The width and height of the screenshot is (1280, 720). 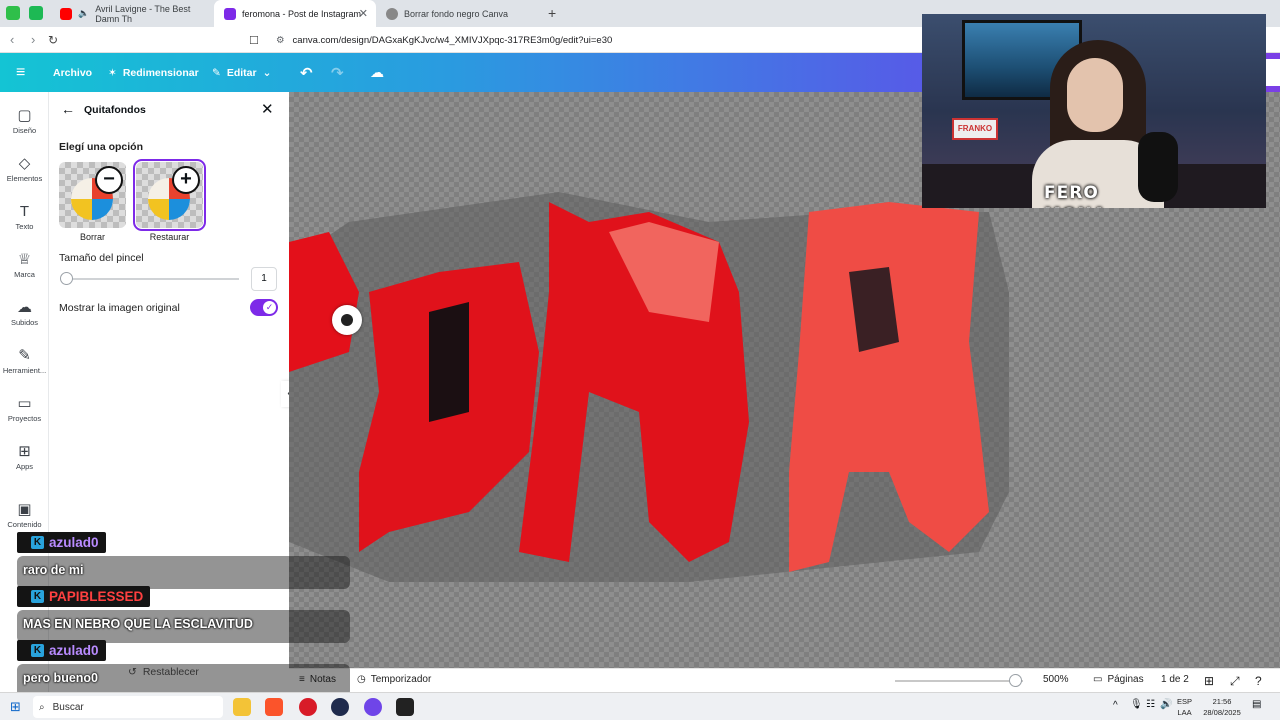 What do you see at coordinates (36, 13) in the screenshot?
I see `kick-icon` at bounding box center [36, 13].